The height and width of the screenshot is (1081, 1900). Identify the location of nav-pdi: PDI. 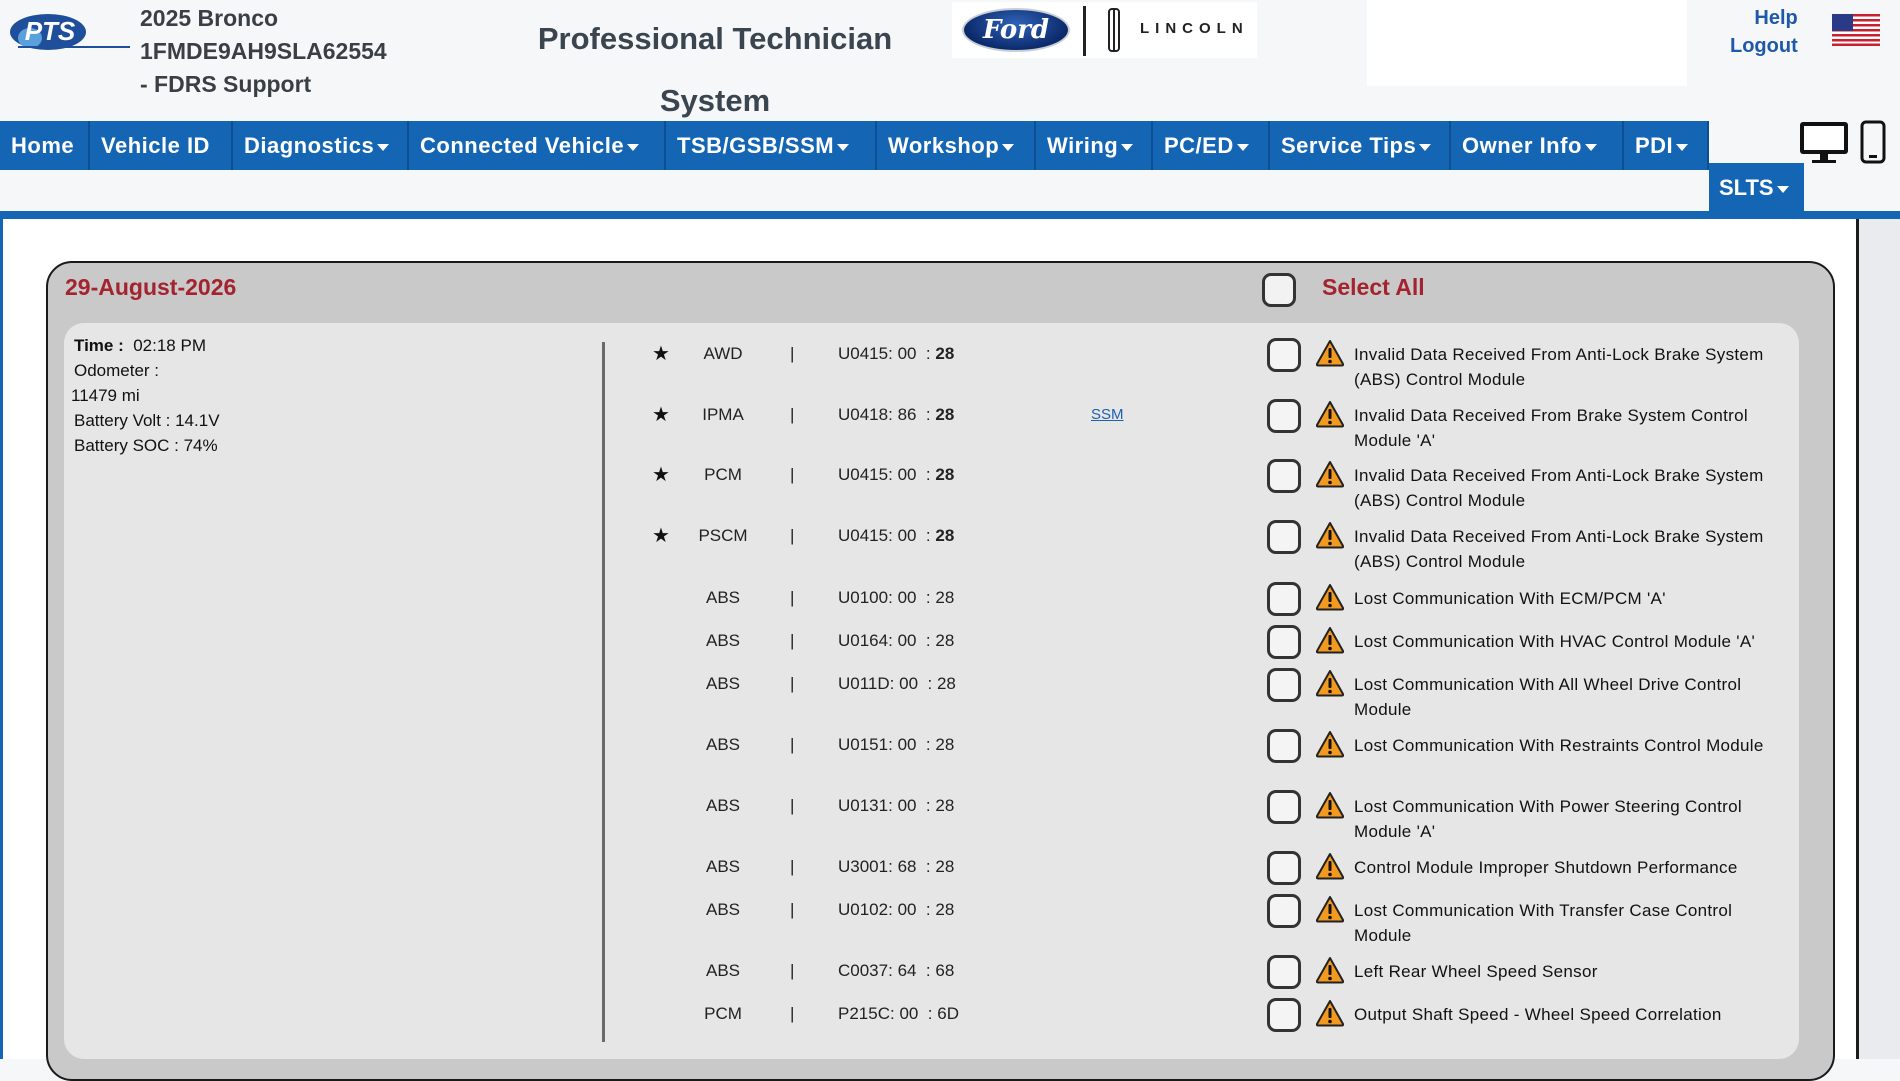
(1666, 145).